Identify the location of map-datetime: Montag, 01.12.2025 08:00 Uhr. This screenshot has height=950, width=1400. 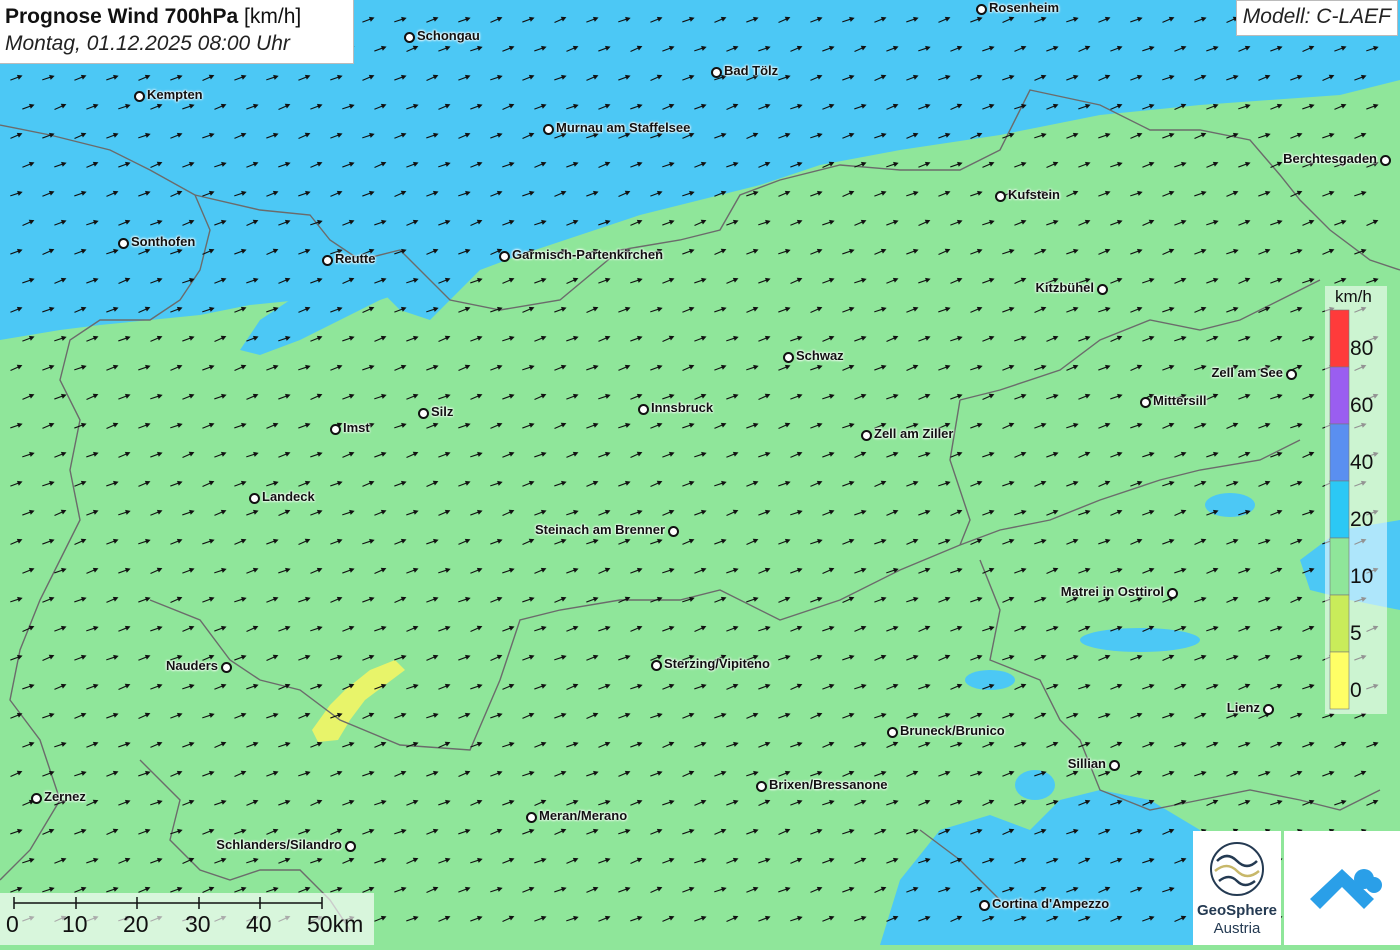
(147, 43).